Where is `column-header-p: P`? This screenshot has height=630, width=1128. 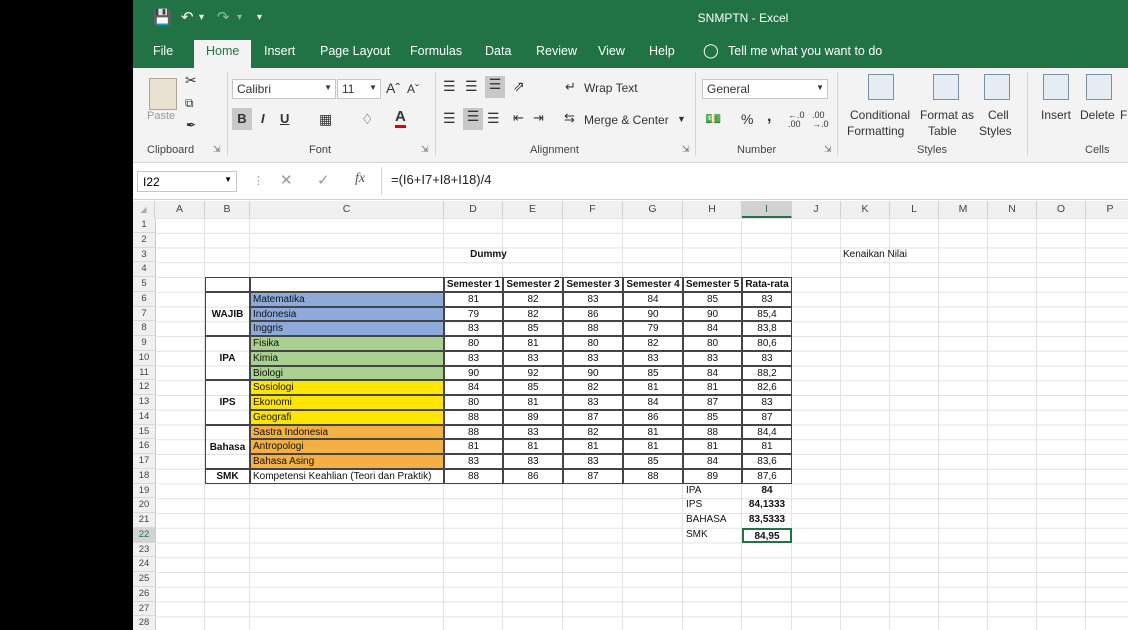
column-header-p: P is located at coordinates (1107, 209).